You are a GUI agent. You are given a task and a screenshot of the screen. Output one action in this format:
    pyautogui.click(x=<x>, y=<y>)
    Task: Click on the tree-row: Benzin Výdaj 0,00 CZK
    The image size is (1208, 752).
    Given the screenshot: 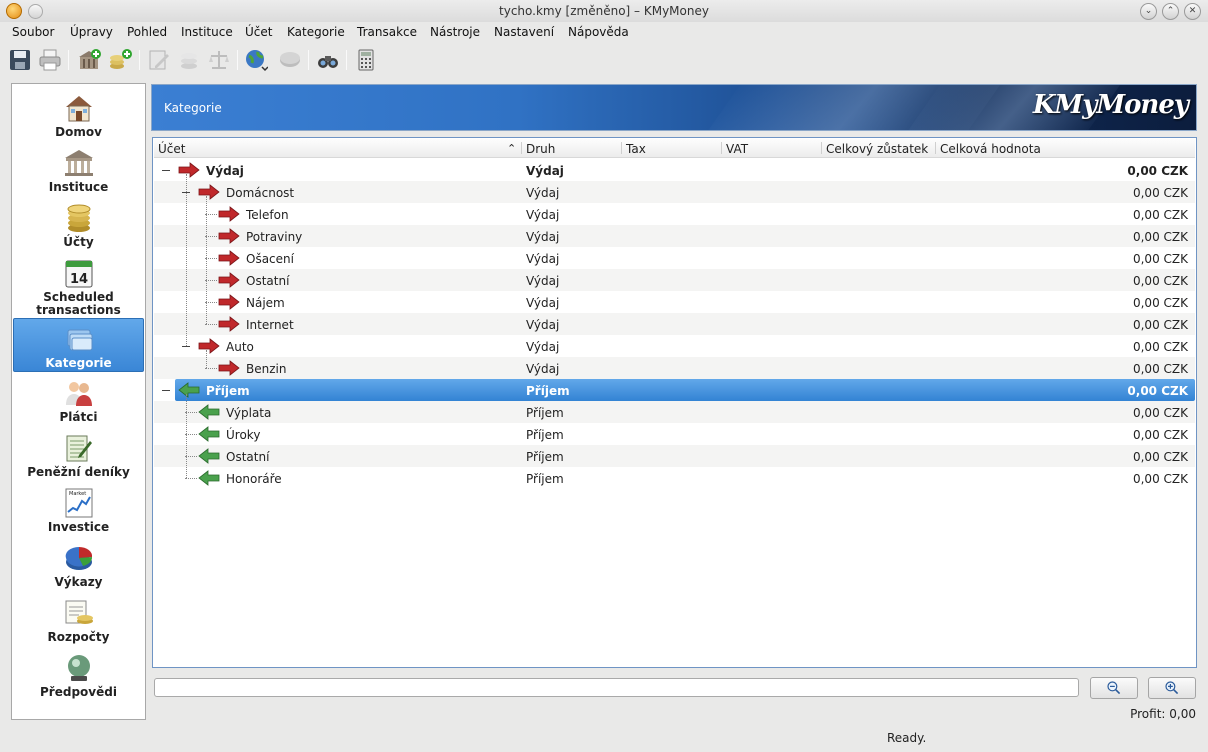 What is the action you would take?
    pyautogui.click(x=674, y=368)
    